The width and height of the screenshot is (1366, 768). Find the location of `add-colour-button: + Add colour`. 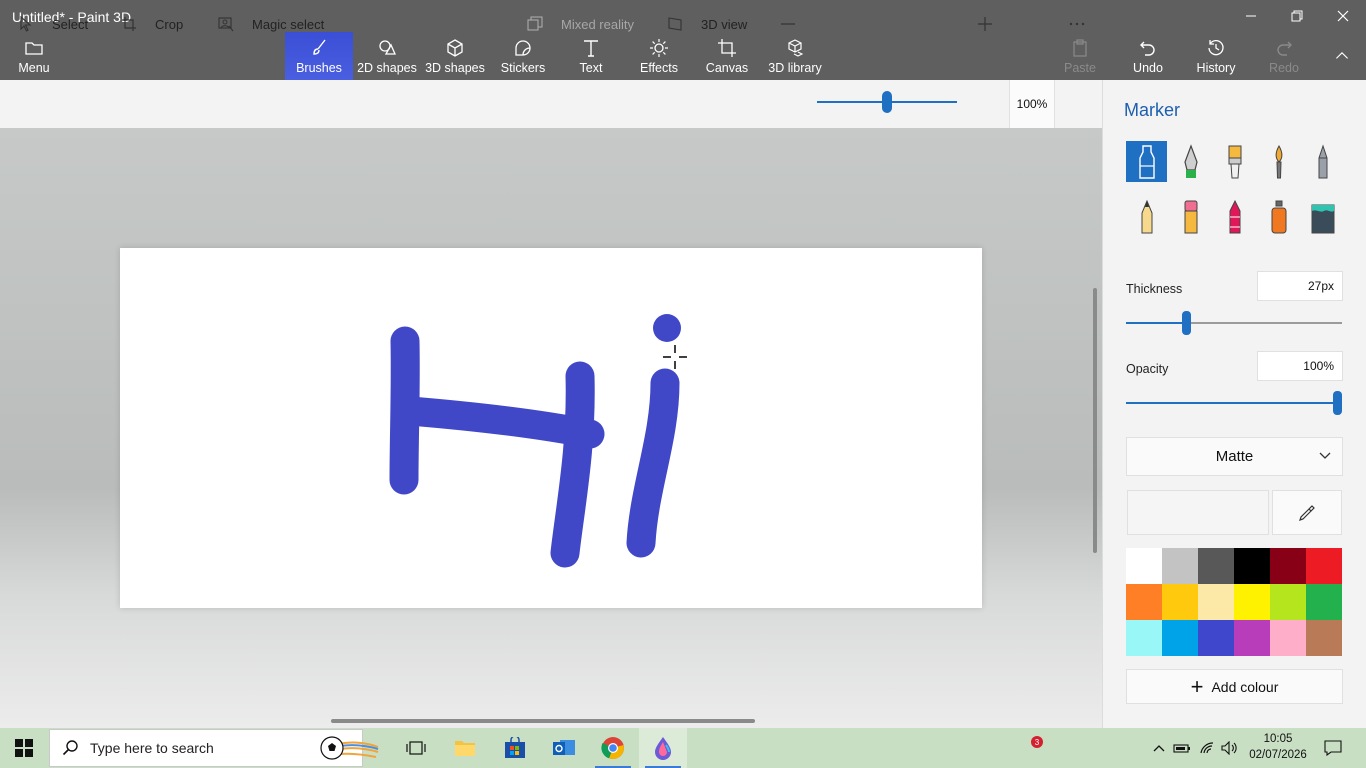

add-colour-button: + Add colour is located at coordinates (1234, 686).